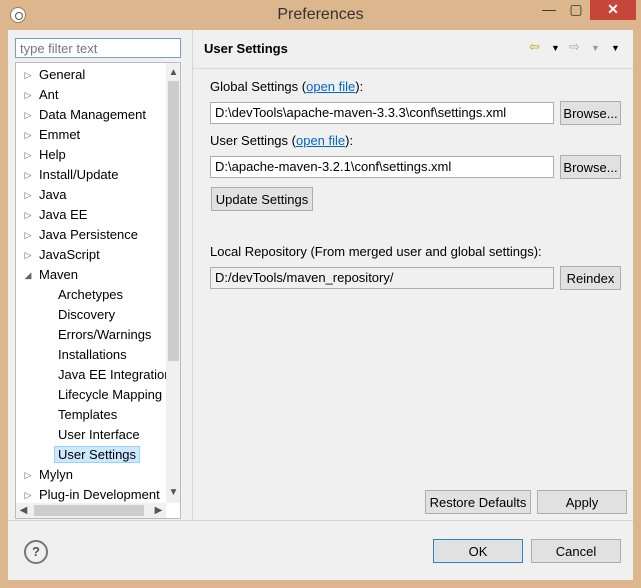 The image size is (641, 588). I want to click on global-open-file-link: open file, so click(330, 86).